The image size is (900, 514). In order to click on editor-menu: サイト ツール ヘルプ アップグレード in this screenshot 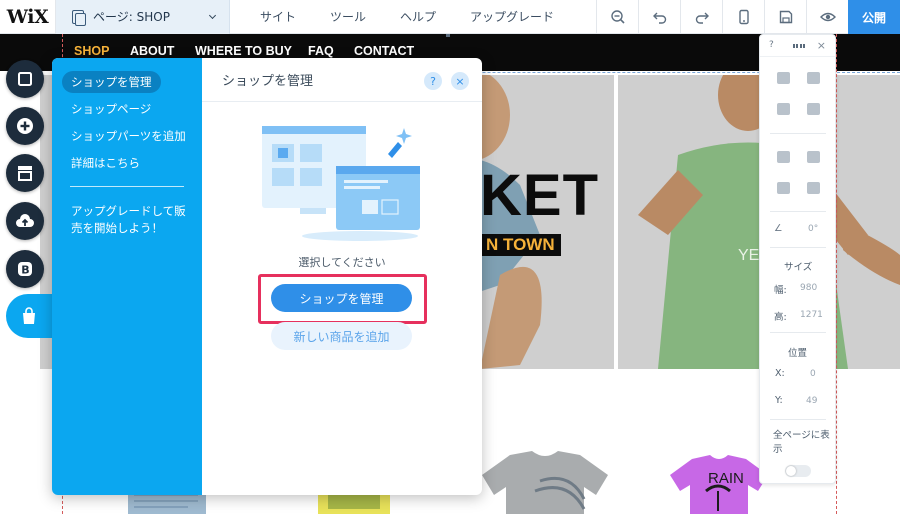, I will do `click(424, 17)`.